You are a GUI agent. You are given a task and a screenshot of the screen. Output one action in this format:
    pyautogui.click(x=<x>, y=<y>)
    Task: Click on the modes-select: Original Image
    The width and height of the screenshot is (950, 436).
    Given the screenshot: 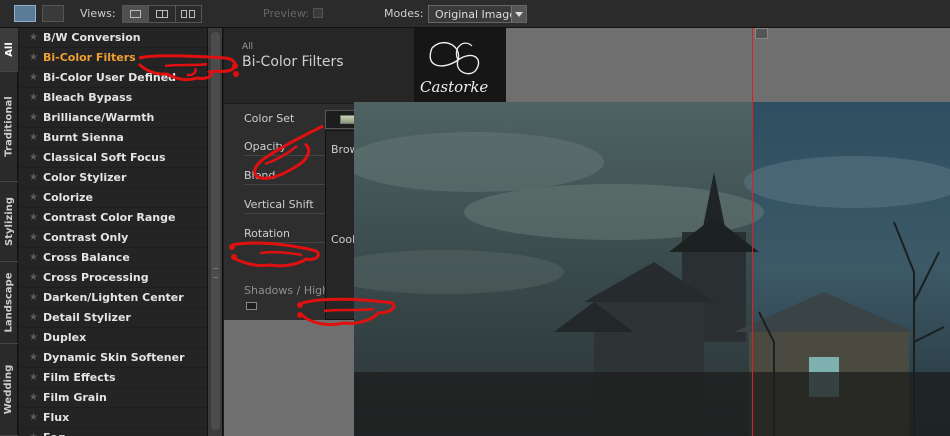 What is the action you would take?
    pyautogui.click(x=477, y=14)
    